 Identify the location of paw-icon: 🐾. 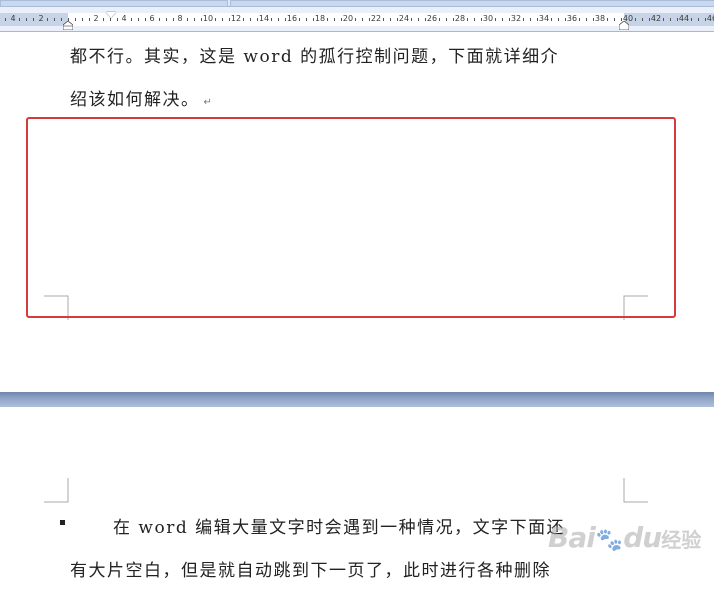
(609, 540).